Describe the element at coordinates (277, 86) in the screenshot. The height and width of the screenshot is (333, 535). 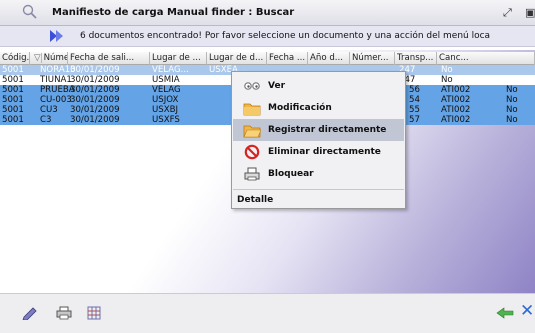
I see `menu-item-label: Ver` at that location.